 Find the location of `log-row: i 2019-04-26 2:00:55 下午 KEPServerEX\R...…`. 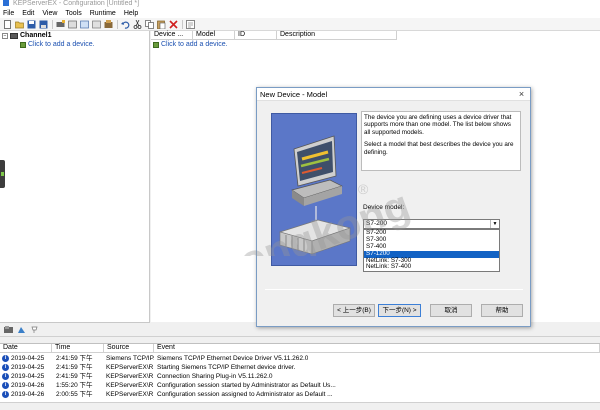

log-row: i 2019-04-26 2:00:55 下午 KEPServerEX\R...… is located at coordinates (300, 394).